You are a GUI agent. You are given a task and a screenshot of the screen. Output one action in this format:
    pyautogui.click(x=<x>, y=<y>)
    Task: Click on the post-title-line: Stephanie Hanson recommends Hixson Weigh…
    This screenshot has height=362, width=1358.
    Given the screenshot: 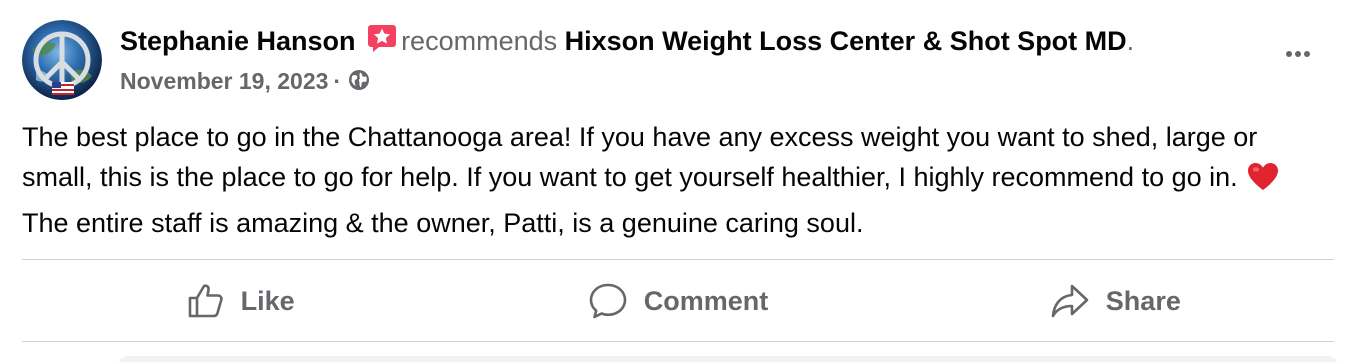 What is the action you would take?
    pyautogui.click(x=695, y=42)
    